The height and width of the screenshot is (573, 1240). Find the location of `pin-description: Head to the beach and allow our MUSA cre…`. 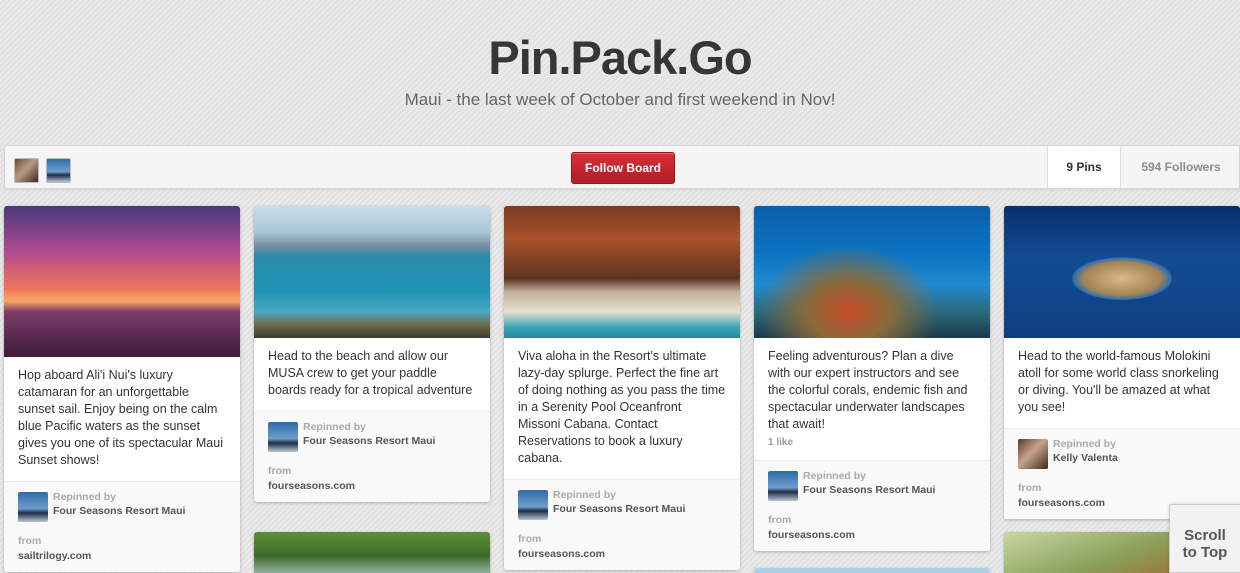

pin-description: Head to the beach and allow our MUSA cre… is located at coordinates (370, 373).